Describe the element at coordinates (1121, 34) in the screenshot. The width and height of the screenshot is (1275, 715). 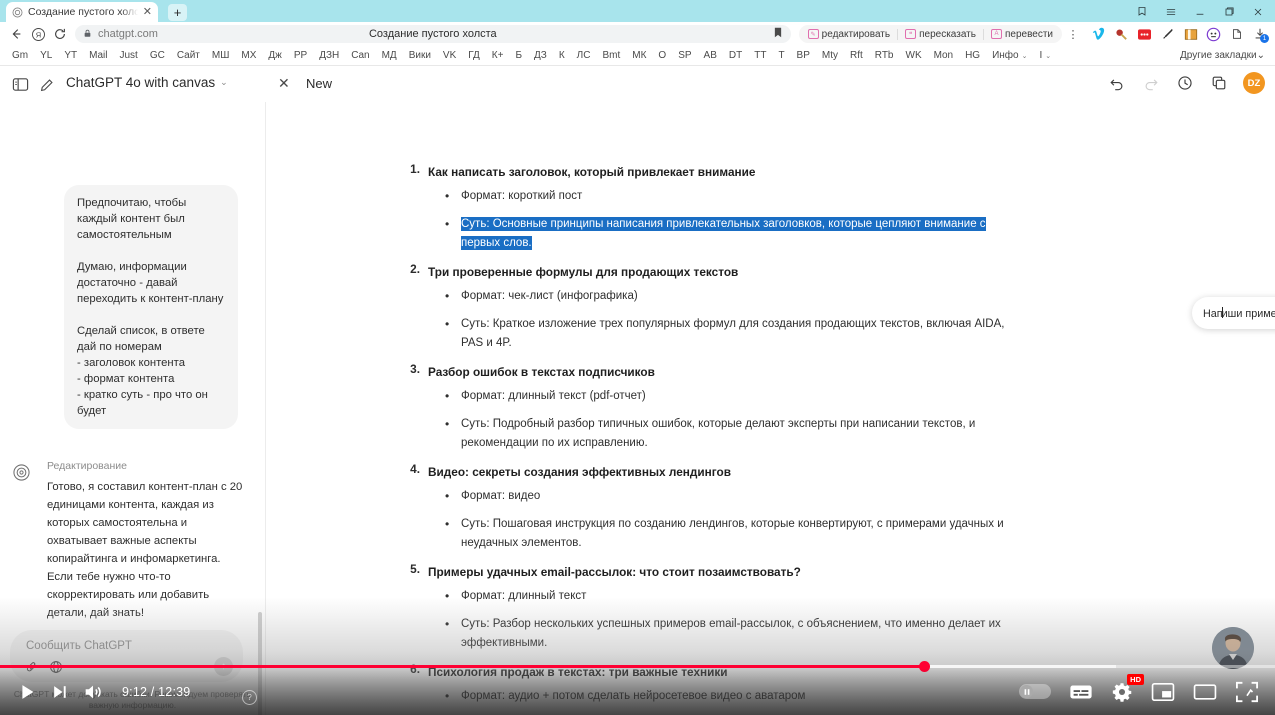
I see `painter-icon` at that location.